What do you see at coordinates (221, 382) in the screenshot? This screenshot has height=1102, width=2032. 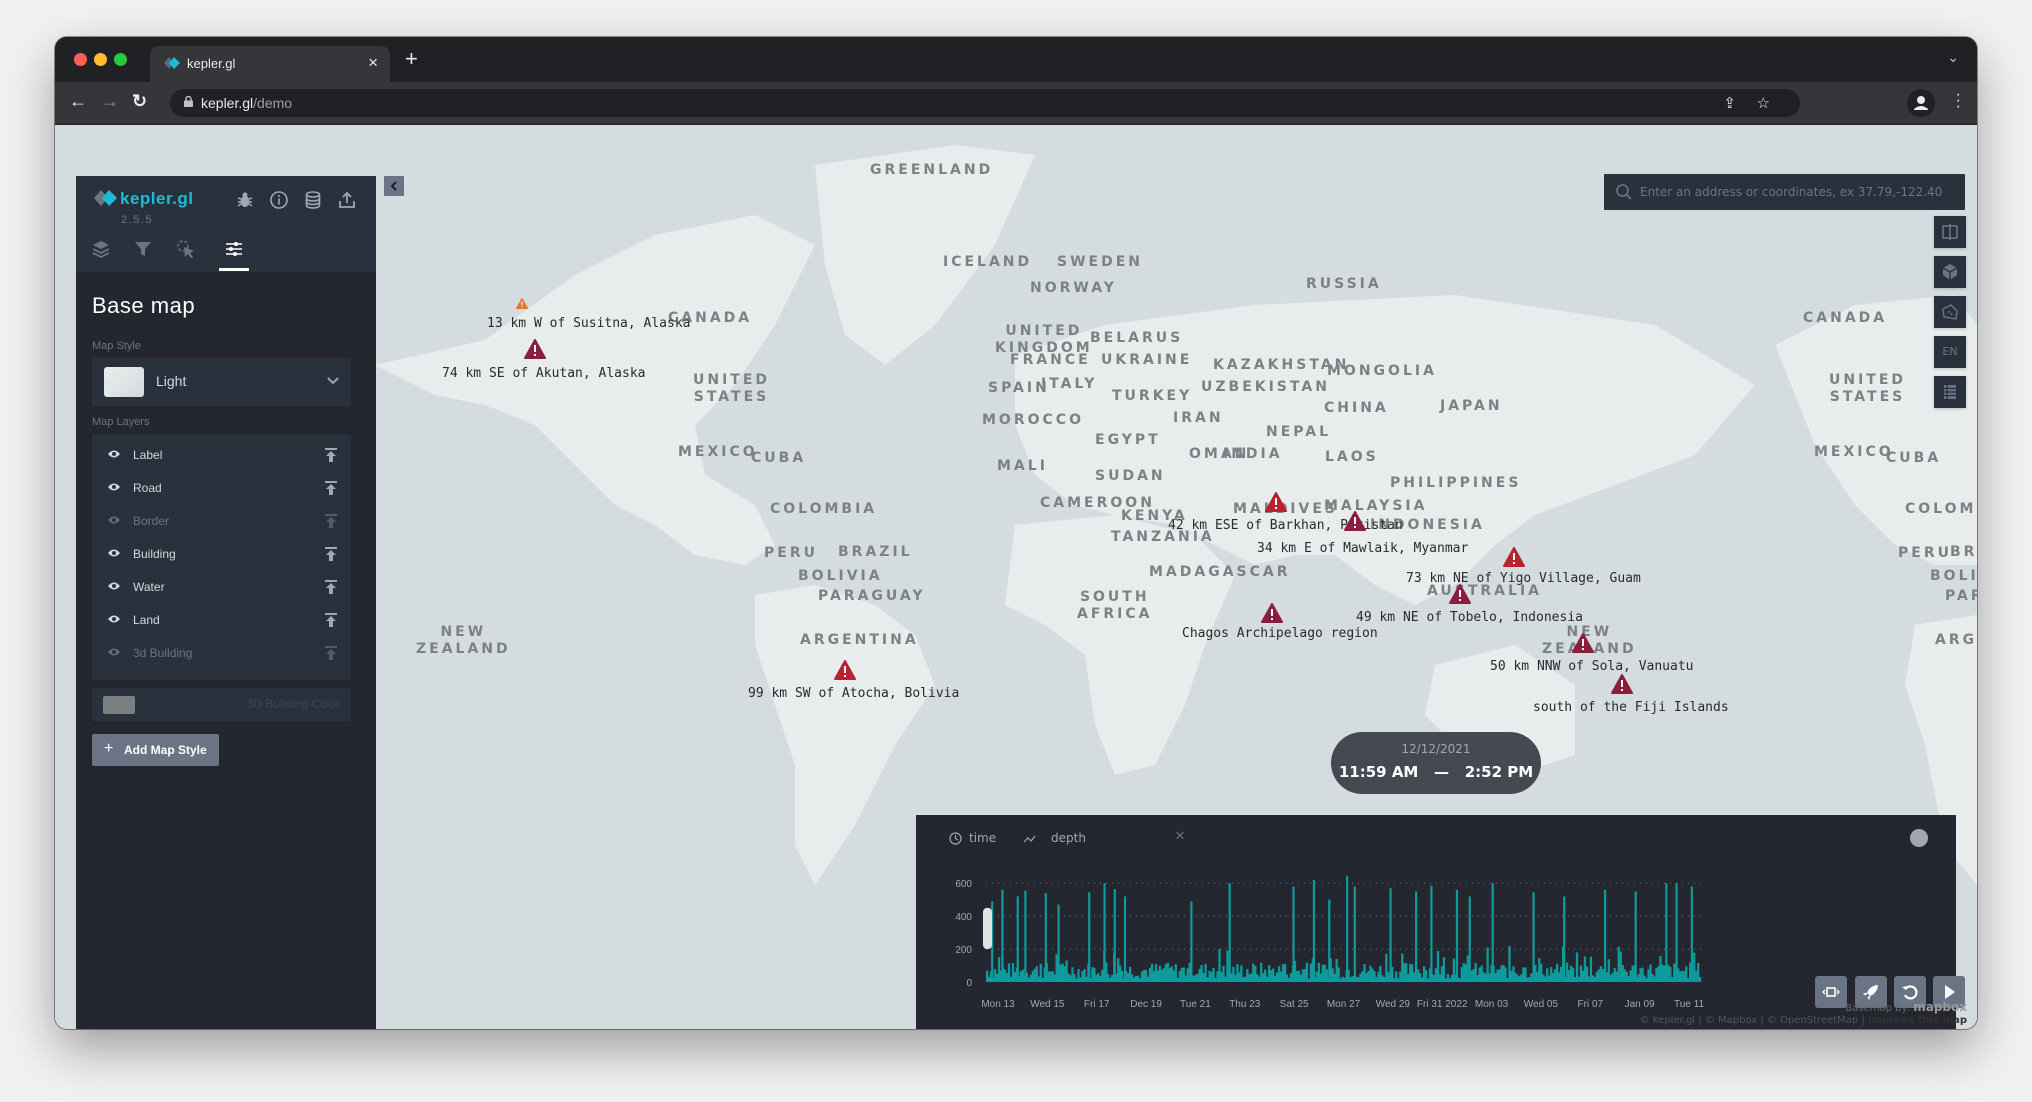 I see `map-style-dropdown: Light` at bounding box center [221, 382].